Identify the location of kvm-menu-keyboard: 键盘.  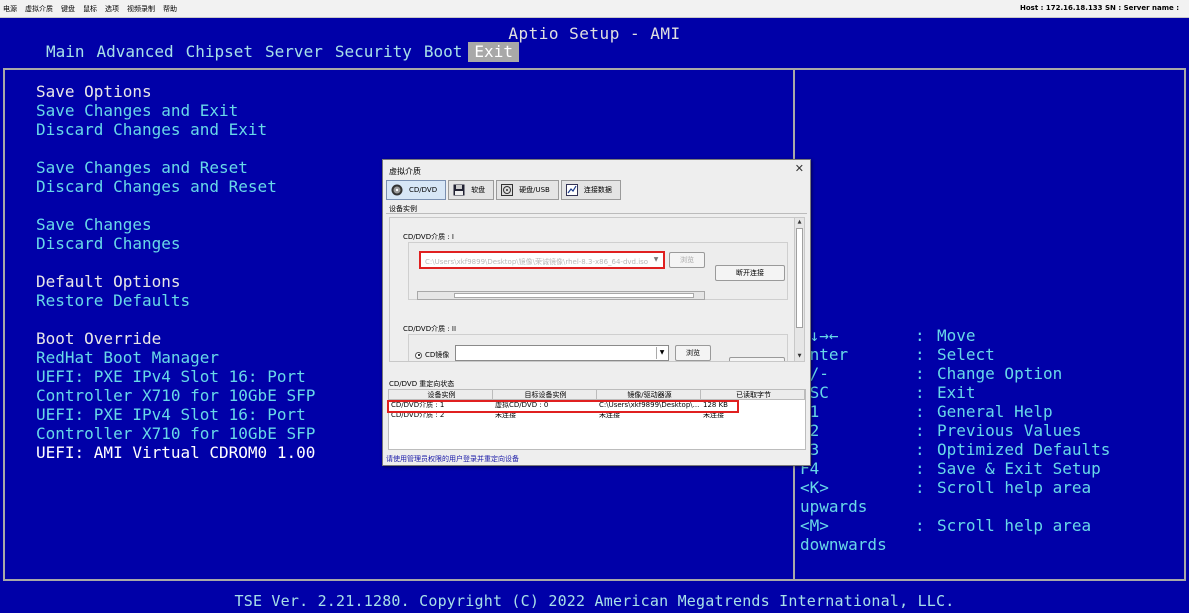
(68, 9).